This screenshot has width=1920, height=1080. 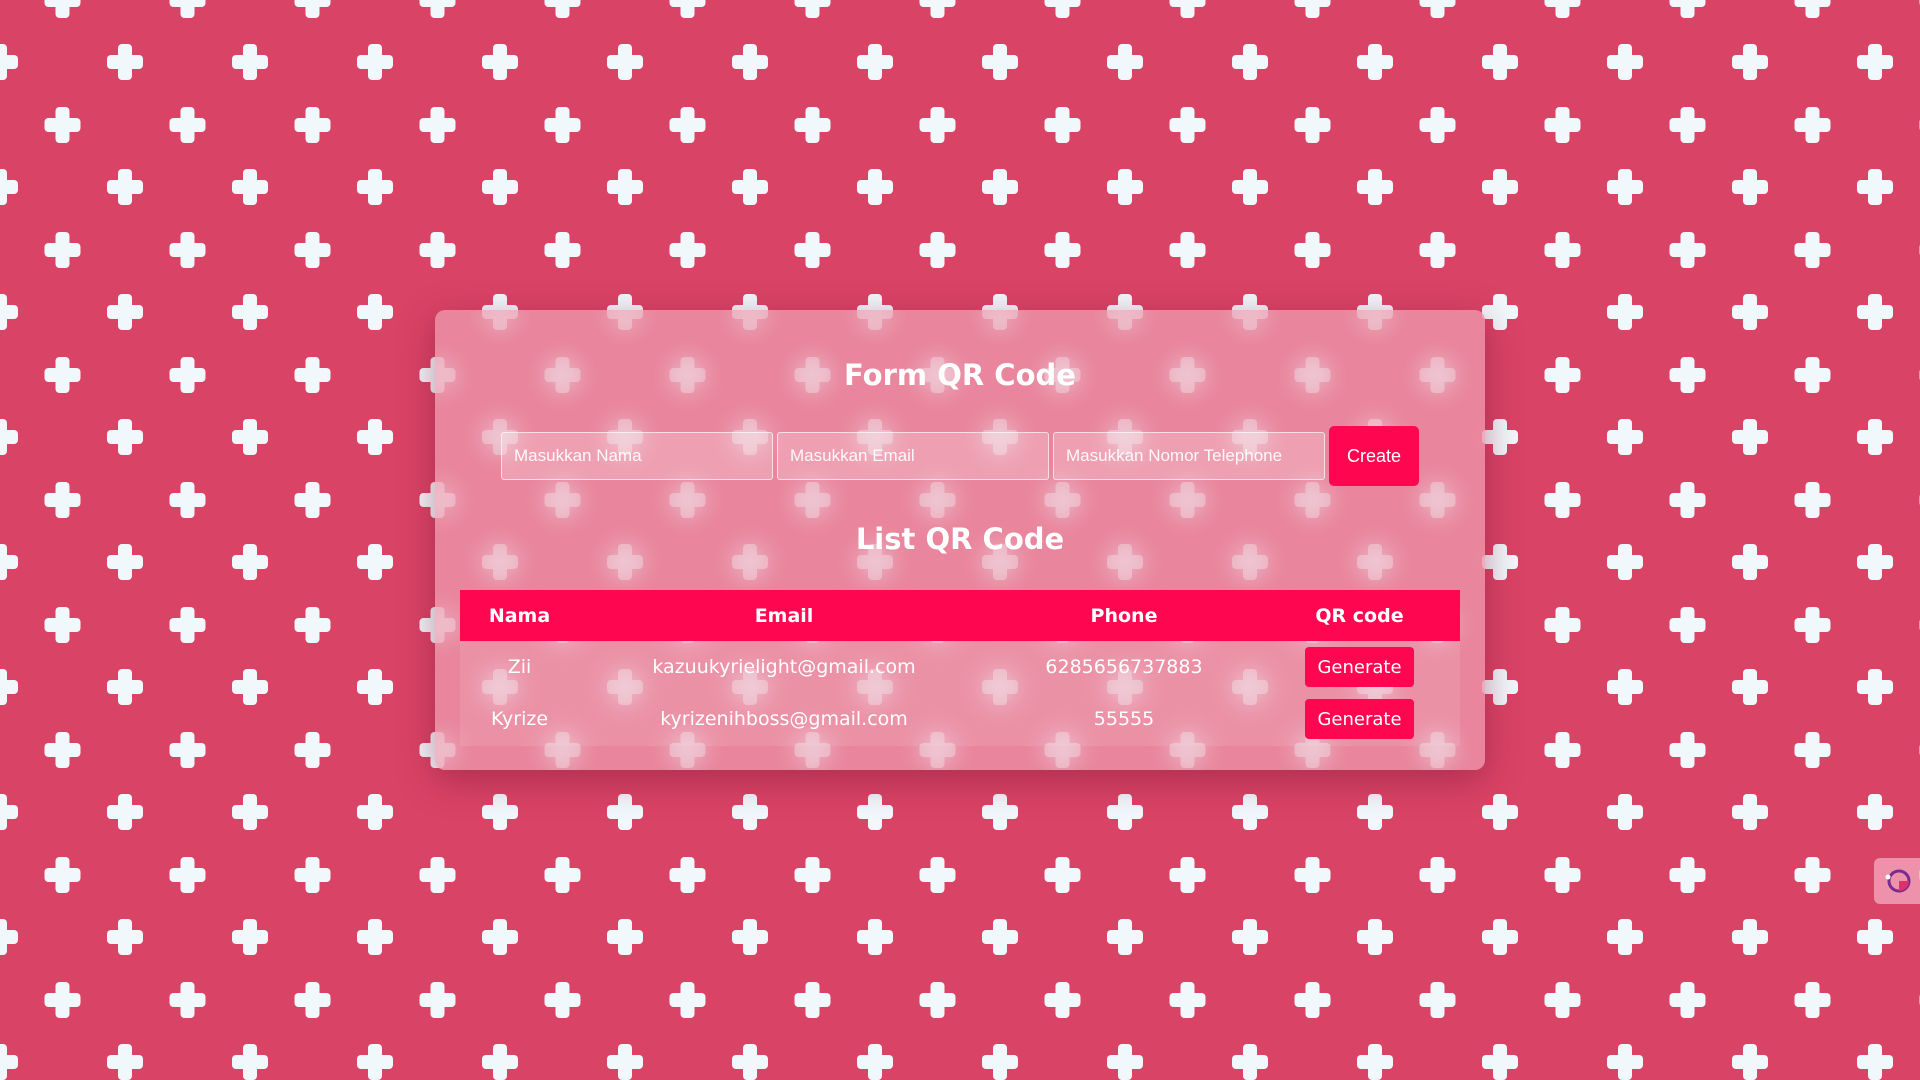 I want to click on header-nama: Nama, so click(x=519, y=615).